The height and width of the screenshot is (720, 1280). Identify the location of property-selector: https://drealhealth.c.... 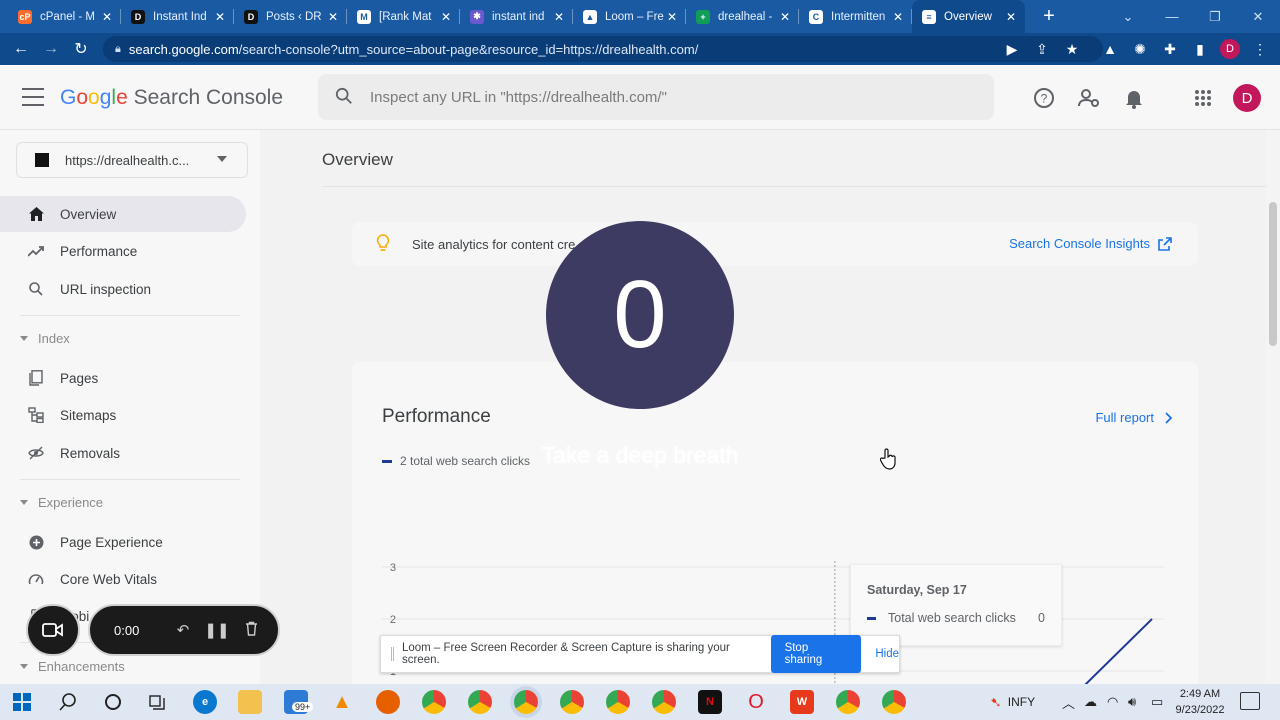
(132, 160).